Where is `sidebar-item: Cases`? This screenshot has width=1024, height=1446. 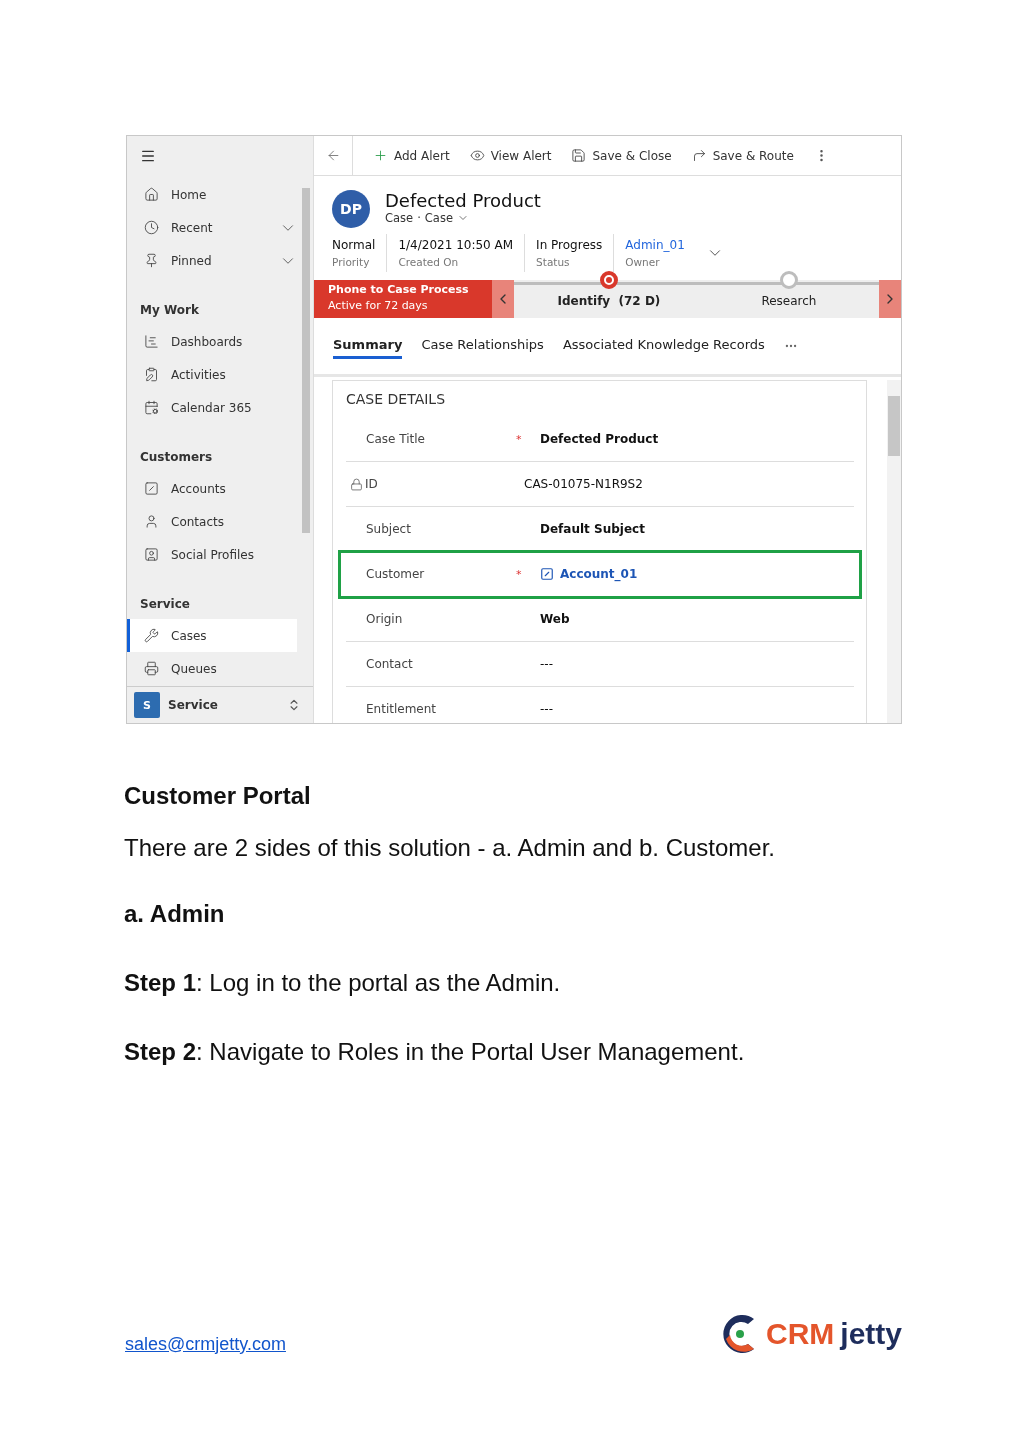 sidebar-item: Cases is located at coordinates (212, 635).